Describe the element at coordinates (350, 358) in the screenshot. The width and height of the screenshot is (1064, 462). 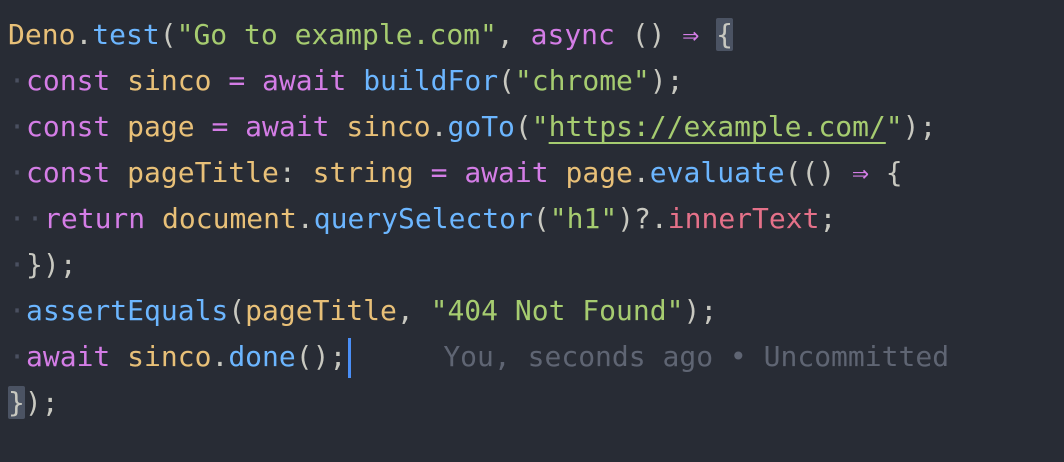
I see `text-cursor` at that location.